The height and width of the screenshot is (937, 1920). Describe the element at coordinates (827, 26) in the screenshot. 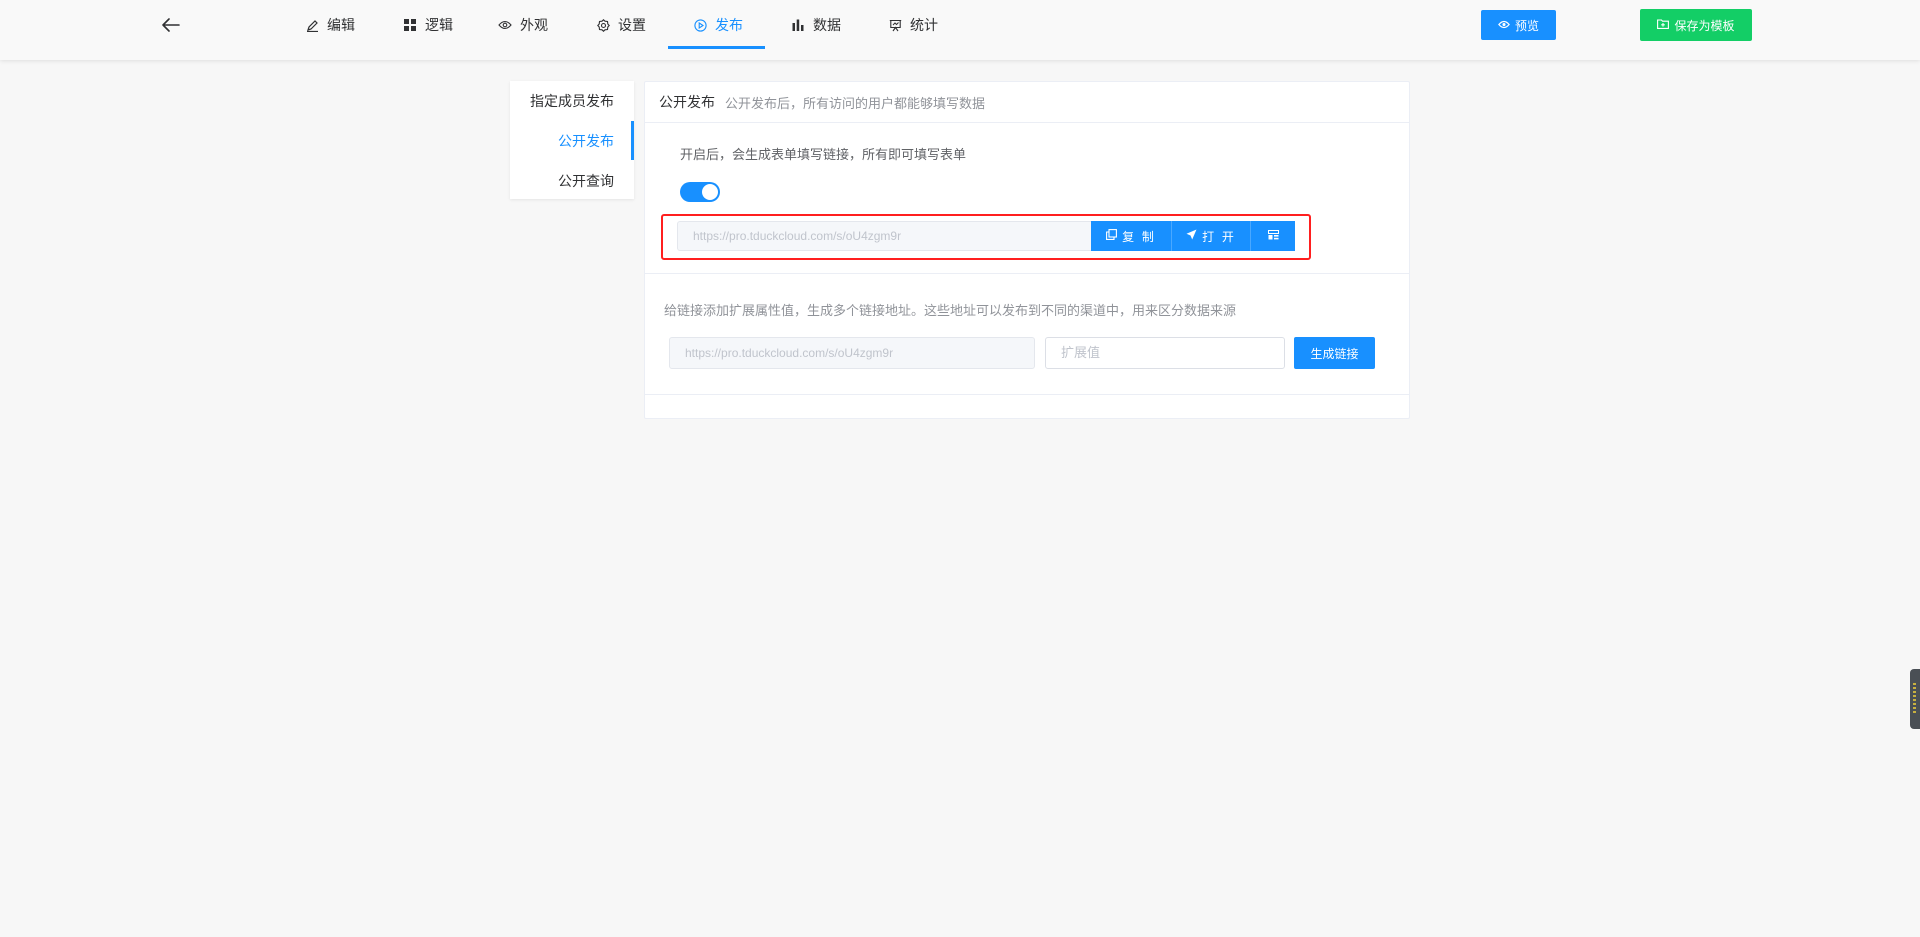

I see `tab-data-label: 数据` at that location.